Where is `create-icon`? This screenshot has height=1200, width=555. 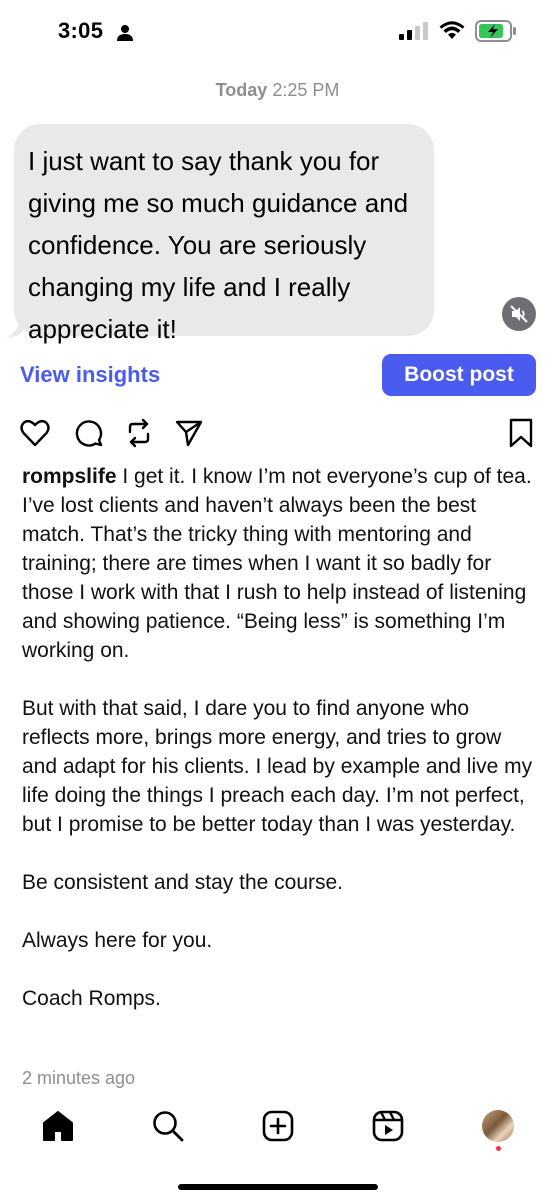 create-icon is located at coordinates (278, 1126).